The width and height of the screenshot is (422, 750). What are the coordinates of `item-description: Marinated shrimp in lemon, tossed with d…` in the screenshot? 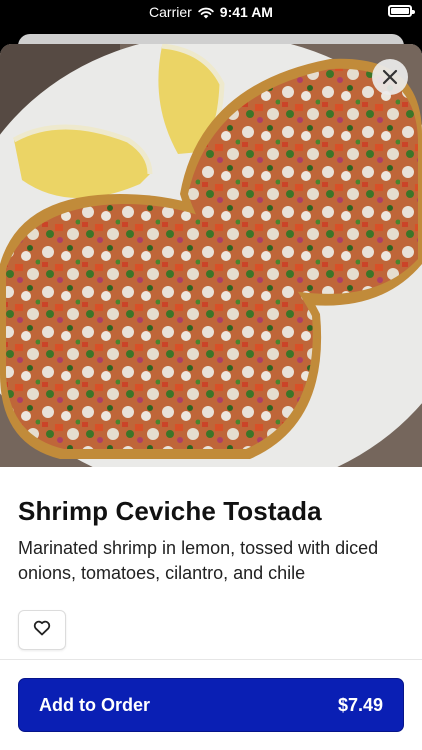 It's located at (198, 560).